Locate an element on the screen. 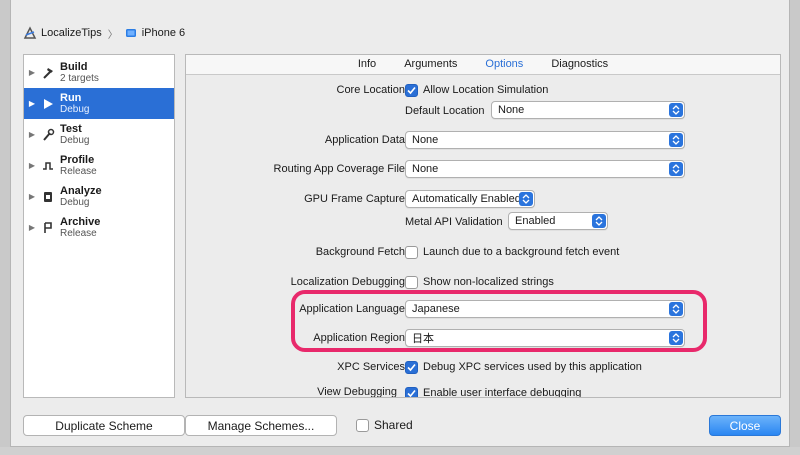 This screenshot has height=455, width=800. allow-location-sim-text: Allow Location Simulation is located at coordinates (486, 90).